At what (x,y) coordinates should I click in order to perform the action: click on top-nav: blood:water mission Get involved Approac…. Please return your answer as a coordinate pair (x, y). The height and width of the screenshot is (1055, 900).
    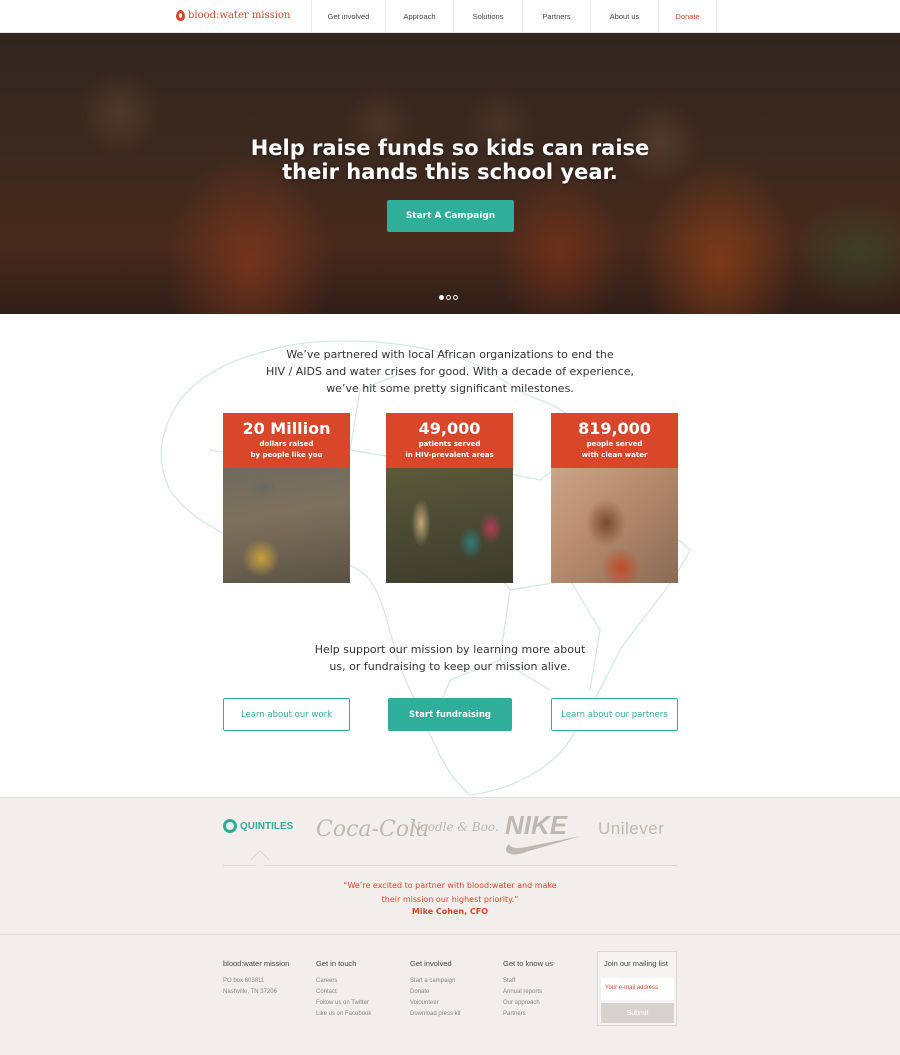
    Looking at the image, I should click on (450, 16).